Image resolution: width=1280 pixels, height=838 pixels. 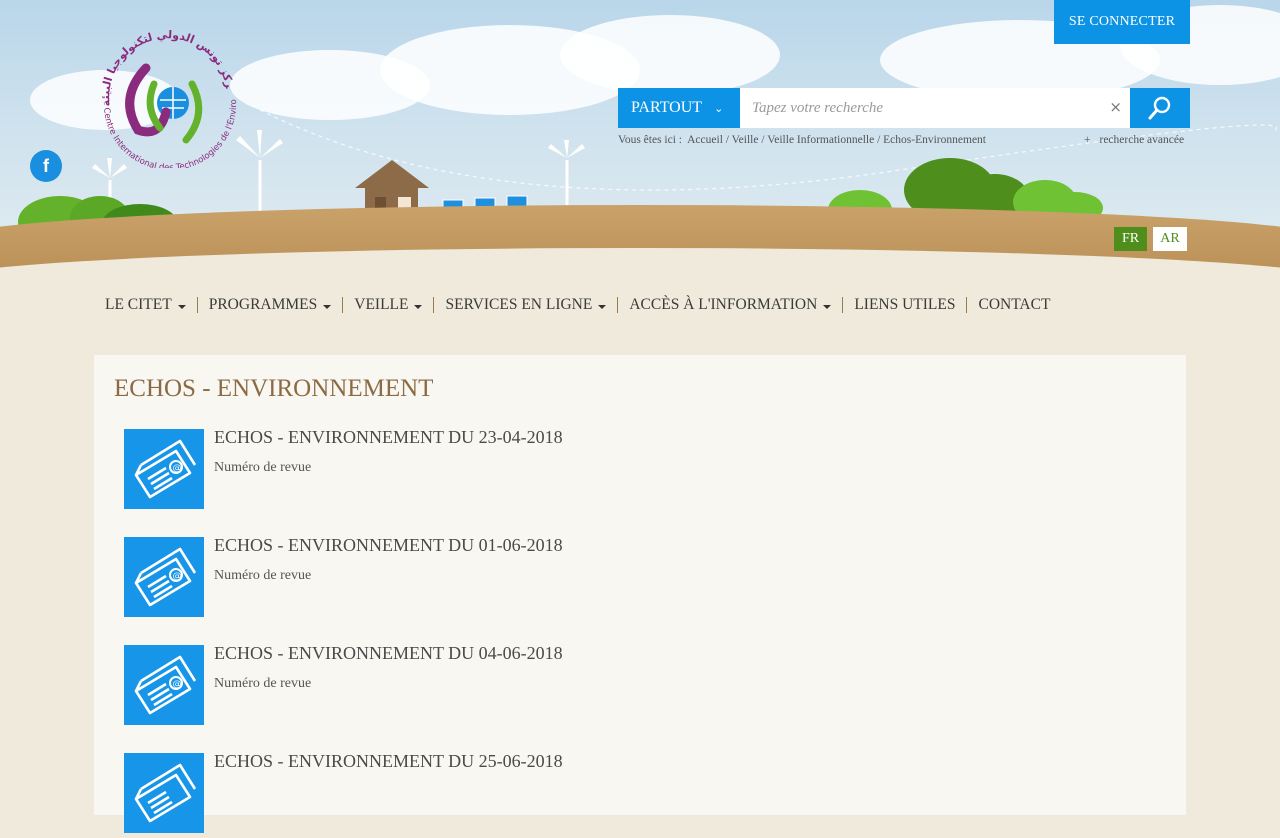 I want to click on nav-item-le-citet: LE CITET, so click(x=145, y=304).